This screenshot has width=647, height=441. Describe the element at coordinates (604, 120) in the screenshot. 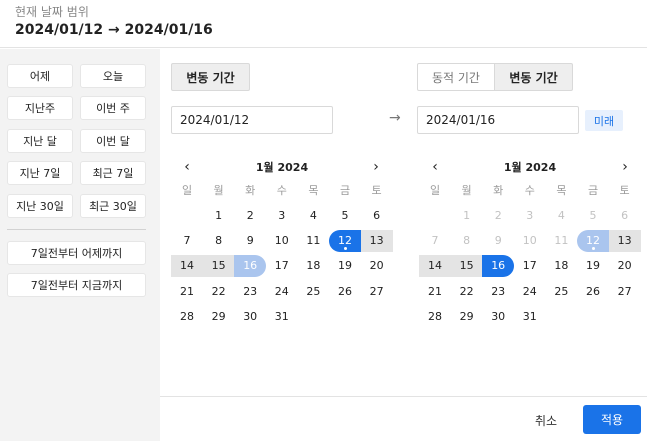

I see `future-badge: 미래` at that location.